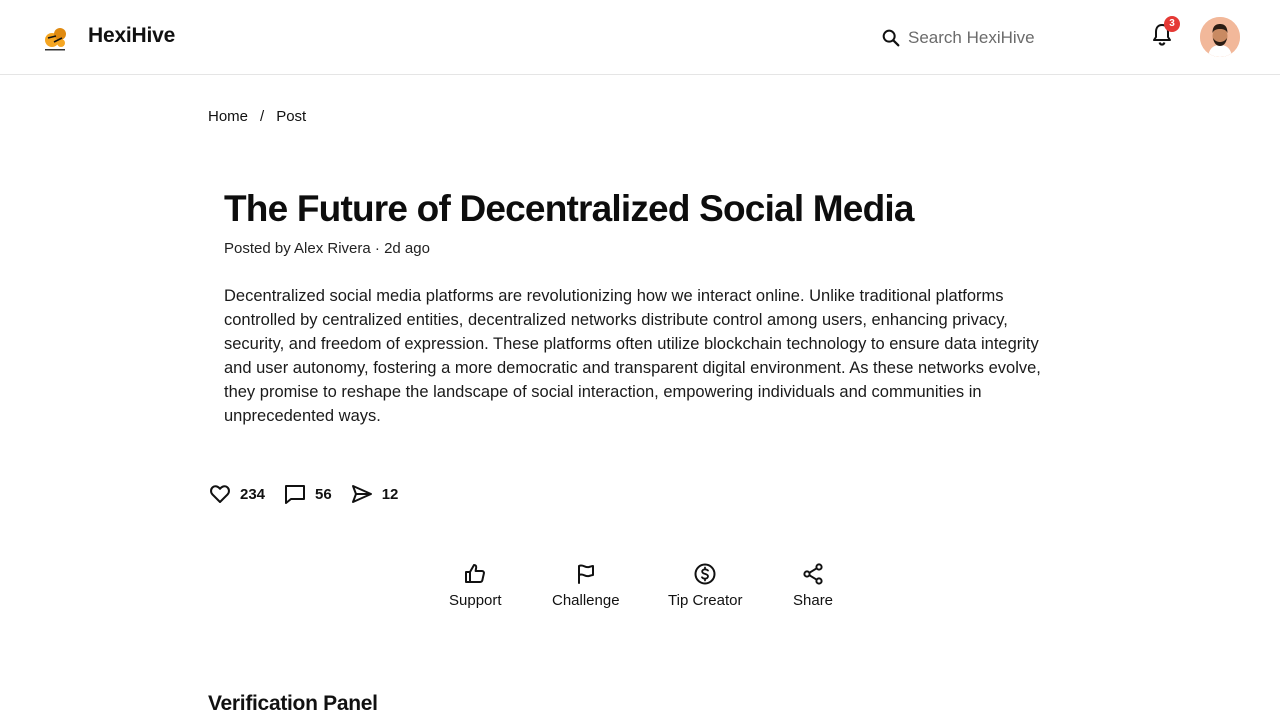 Image resolution: width=1280 pixels, height=720 pixels. I want to click on comment-count: 56, so click(323, 494).